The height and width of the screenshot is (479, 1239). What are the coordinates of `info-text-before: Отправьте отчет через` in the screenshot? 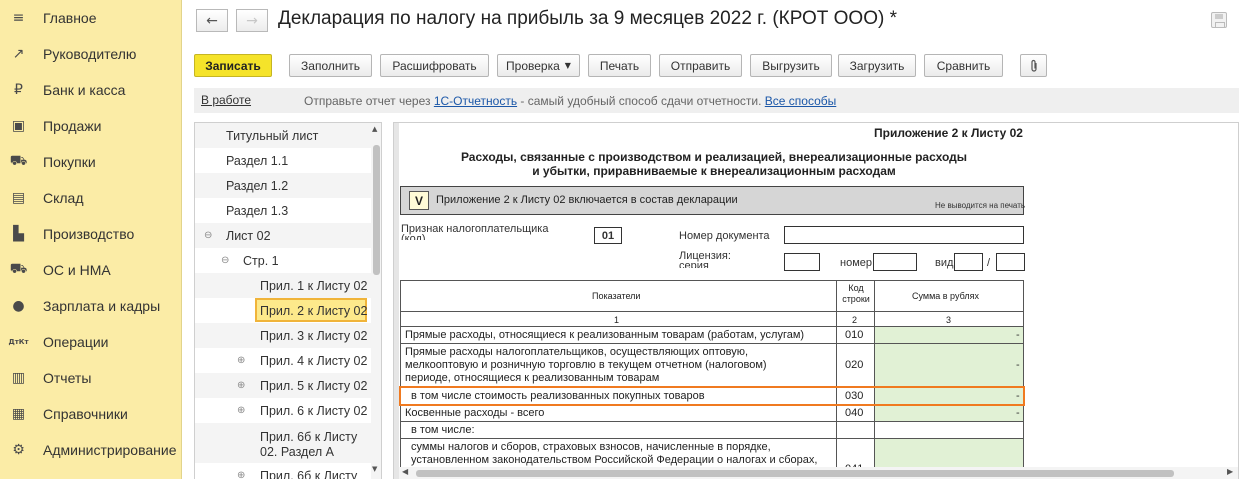 It's located at (369, 101).